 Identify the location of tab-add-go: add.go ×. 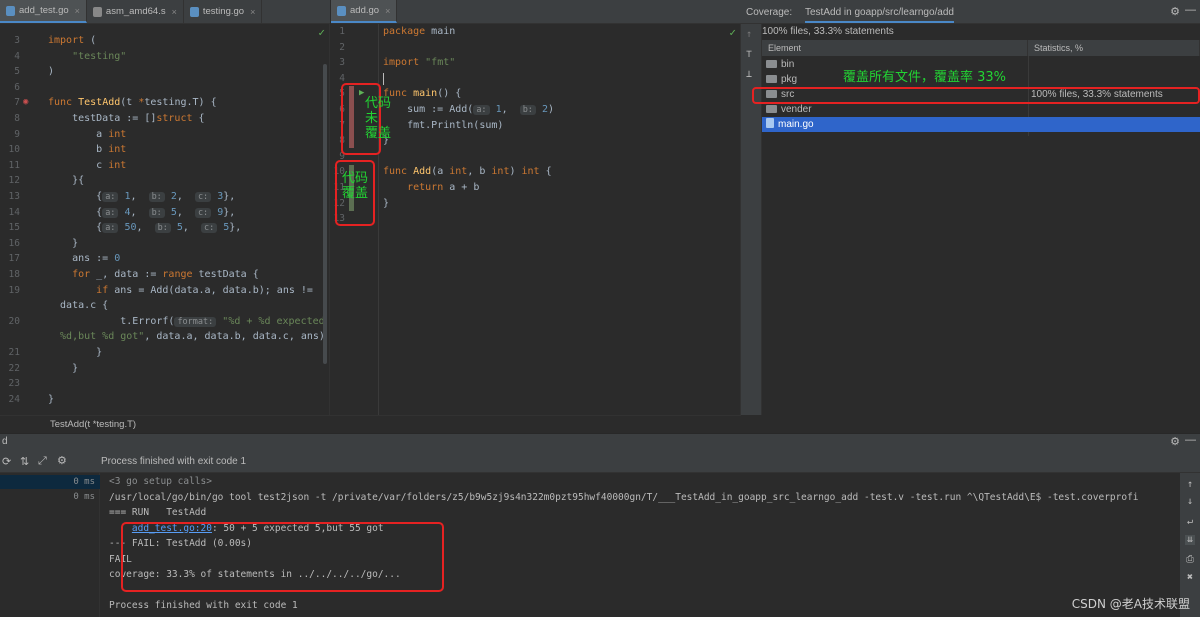
(364, 11).